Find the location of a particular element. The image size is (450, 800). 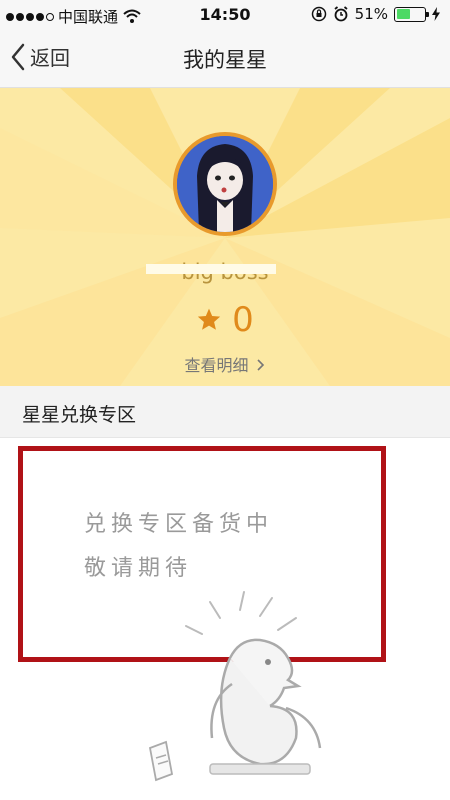

alarm-icon is located at coordinates (341, 14).